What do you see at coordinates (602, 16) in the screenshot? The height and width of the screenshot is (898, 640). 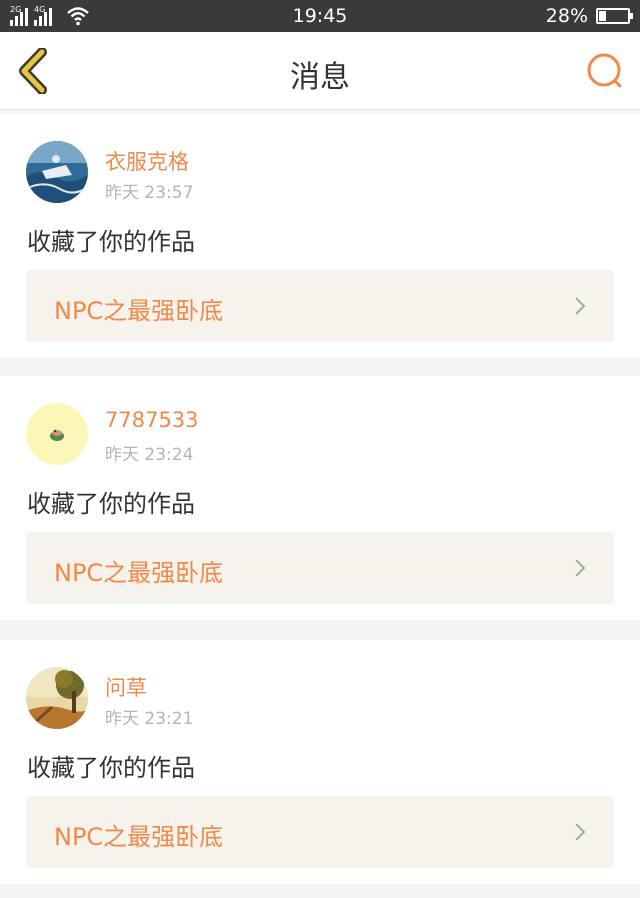 I see `battery-fill` at bounding box center [602, 16].